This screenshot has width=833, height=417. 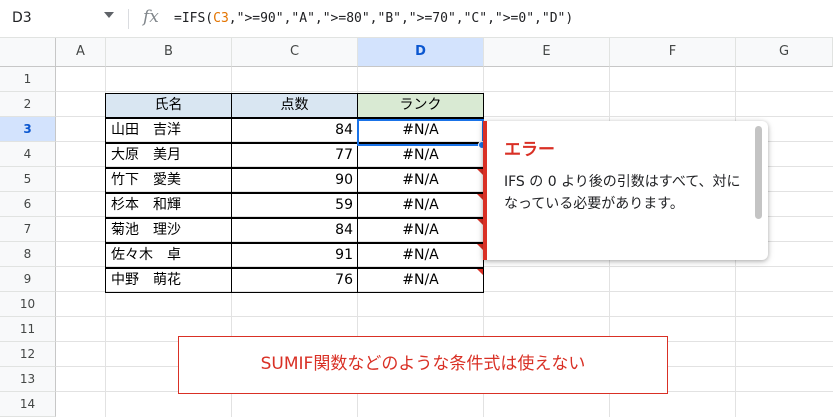 What do you see at coordinates (109, 15) in the screenshot?
I see `name-box-dropdown-icon` at bounding box center [109, 15].